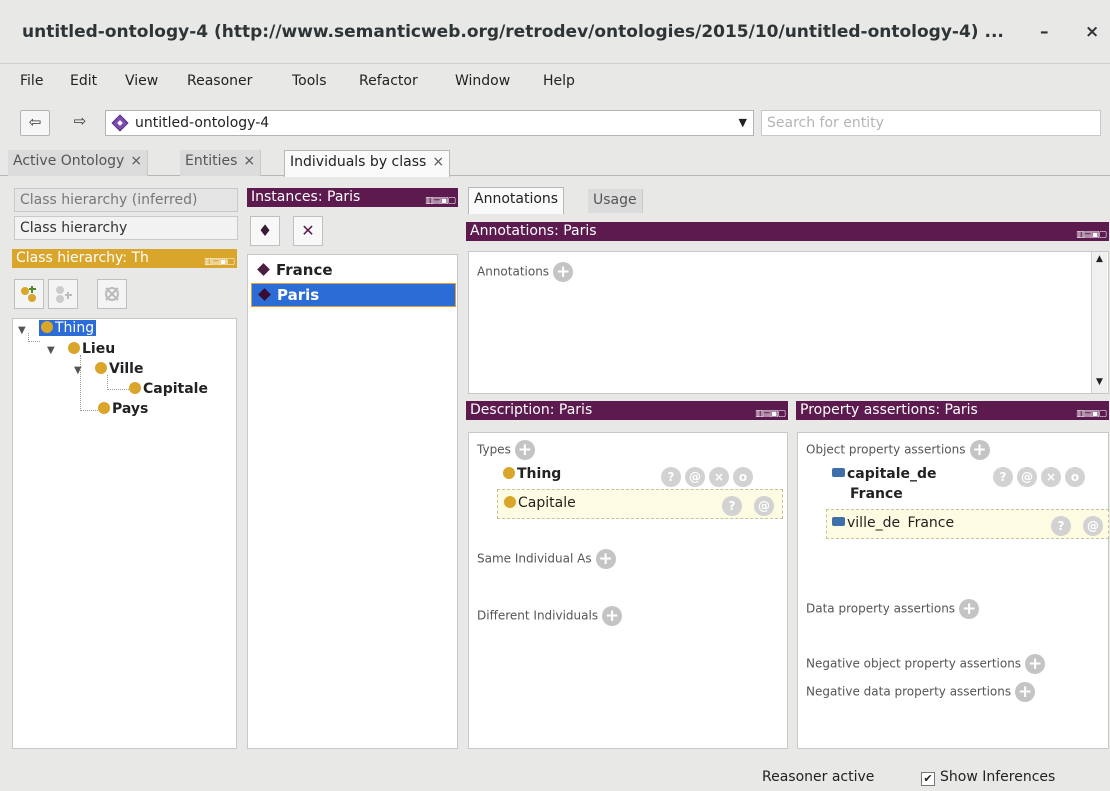 This screenshot has width=1110, height=791. Describe the element at coordinates (353, 271) in the screenshot. I see `individual-france: France` at that location.